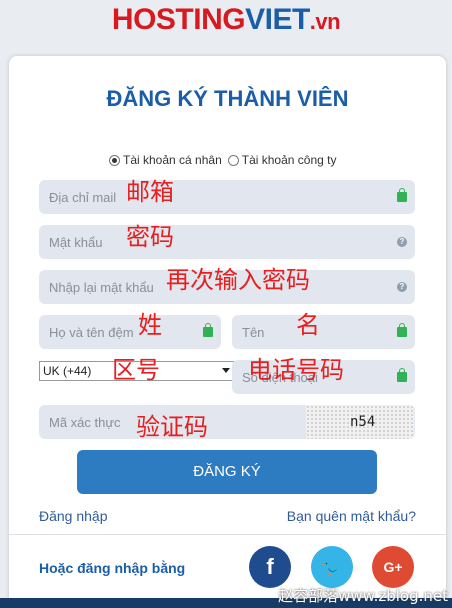  I want to click on last-name-field: Họ và tên đệm, so click(130, 332).